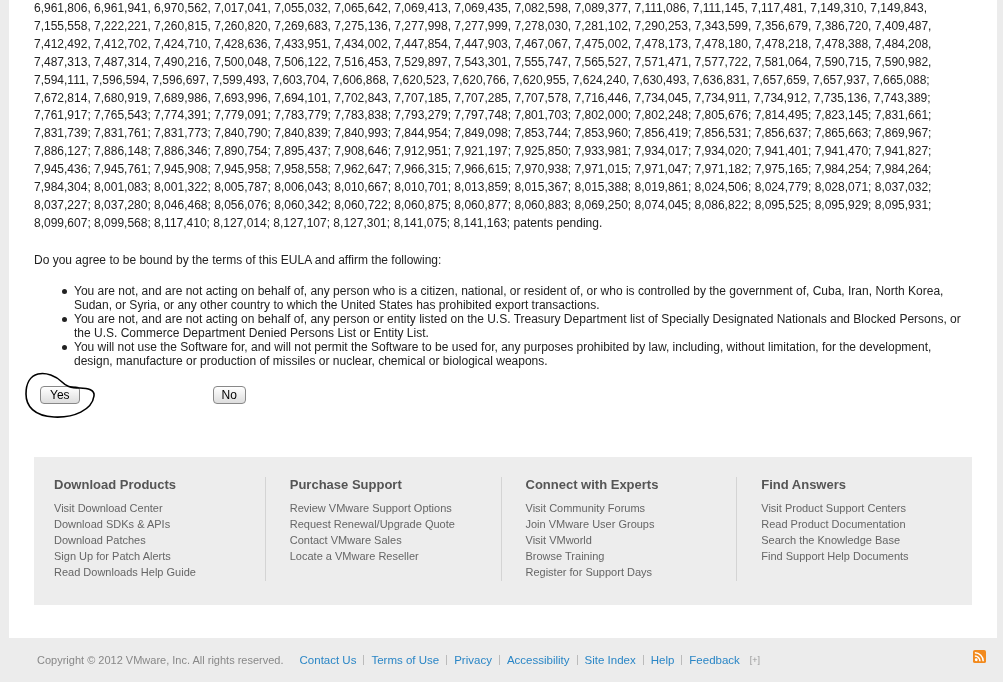 This screenshot has height=682, width=1003. I want to click on bottom-link: Accessibility, so click(537, 660).